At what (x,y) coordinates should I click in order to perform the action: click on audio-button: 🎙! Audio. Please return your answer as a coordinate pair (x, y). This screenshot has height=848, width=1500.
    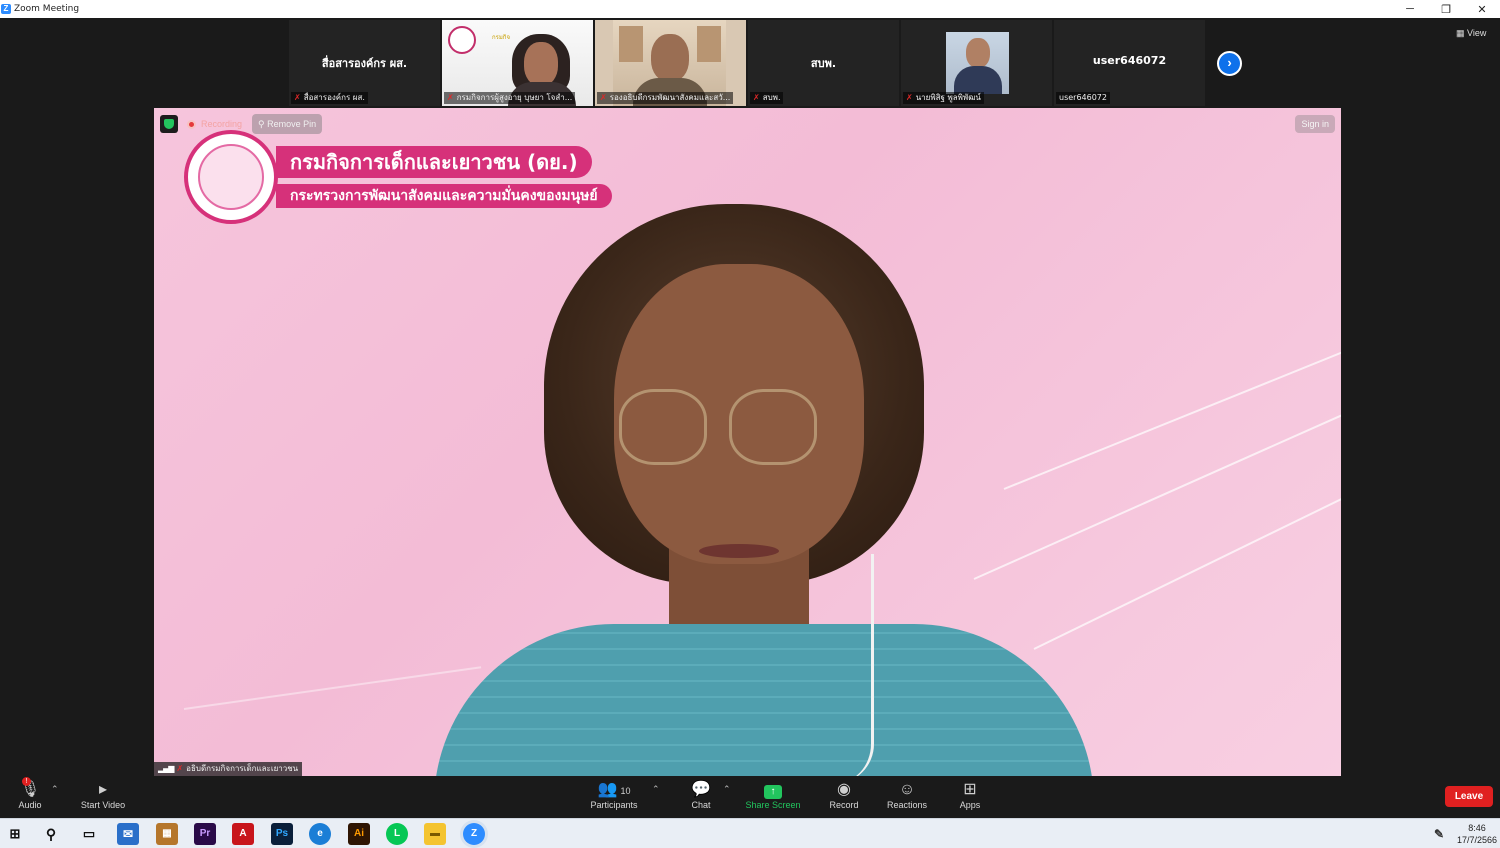
    Looking at the image, I should click on (30, 793).